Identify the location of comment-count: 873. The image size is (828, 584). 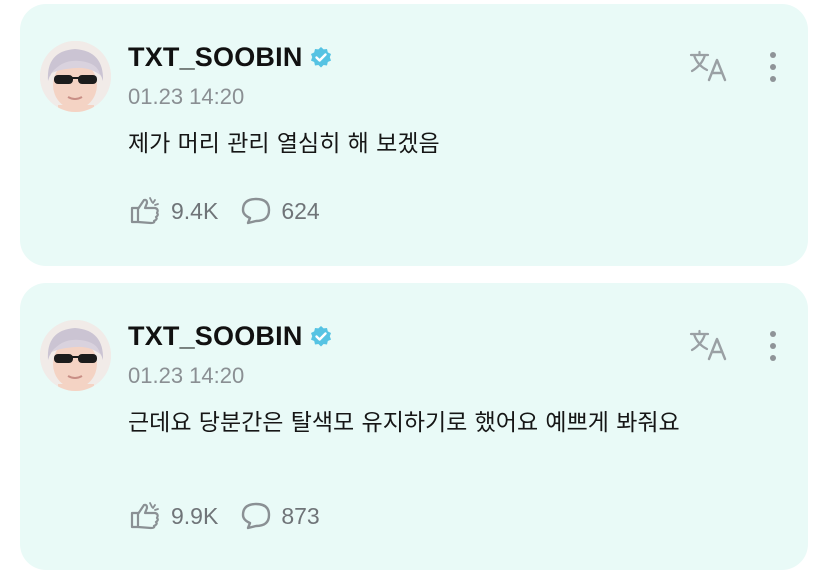
(300, 515).